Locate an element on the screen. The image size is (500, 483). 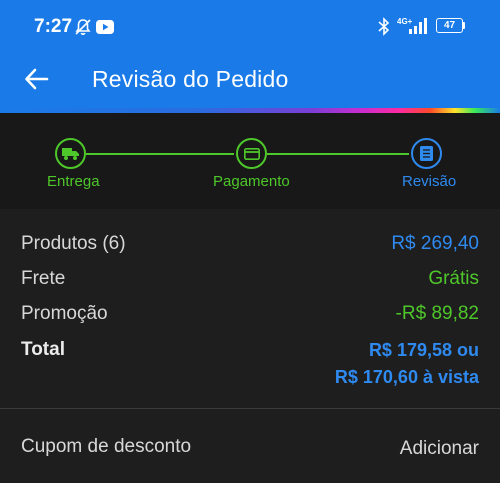
step-label-entrega: Entrega is located at coordinates (73, 181).